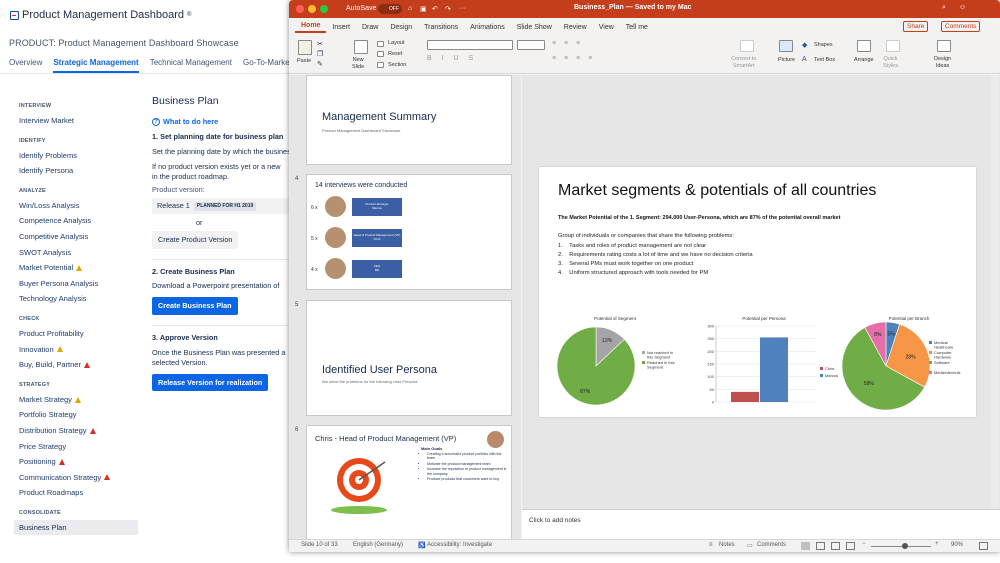 Image resolution: width=1000 pixels, height=563 pixels. What do you see at coordinates (305, 47) in the screenshot?
I see `paste-icon` at bounding box center [305, 47].